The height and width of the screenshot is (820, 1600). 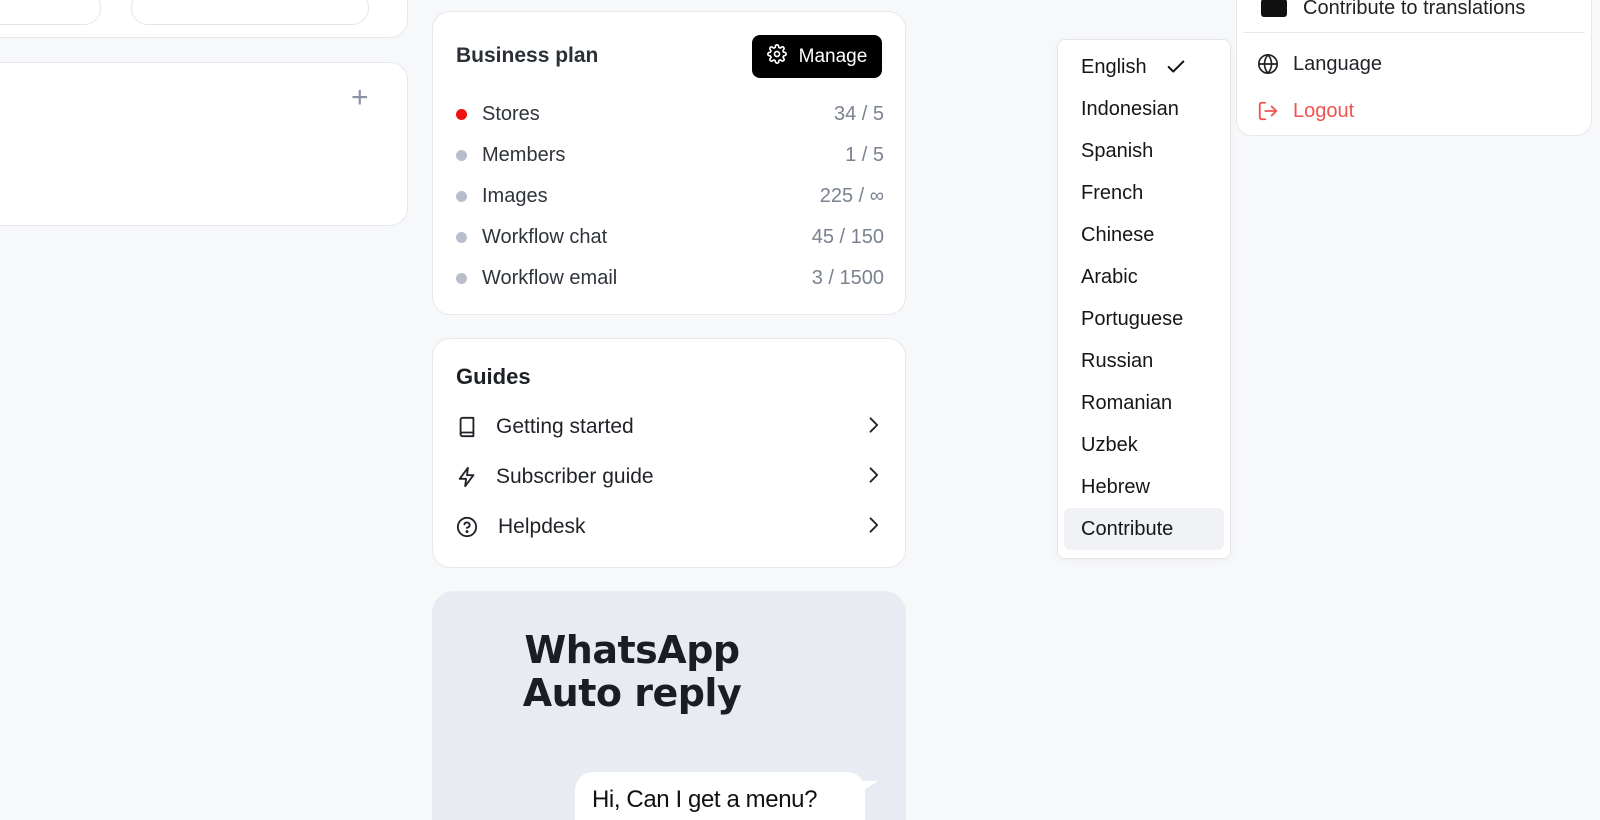 I want to click on language-option-russian: Russian, so click(x=1144, y=361).